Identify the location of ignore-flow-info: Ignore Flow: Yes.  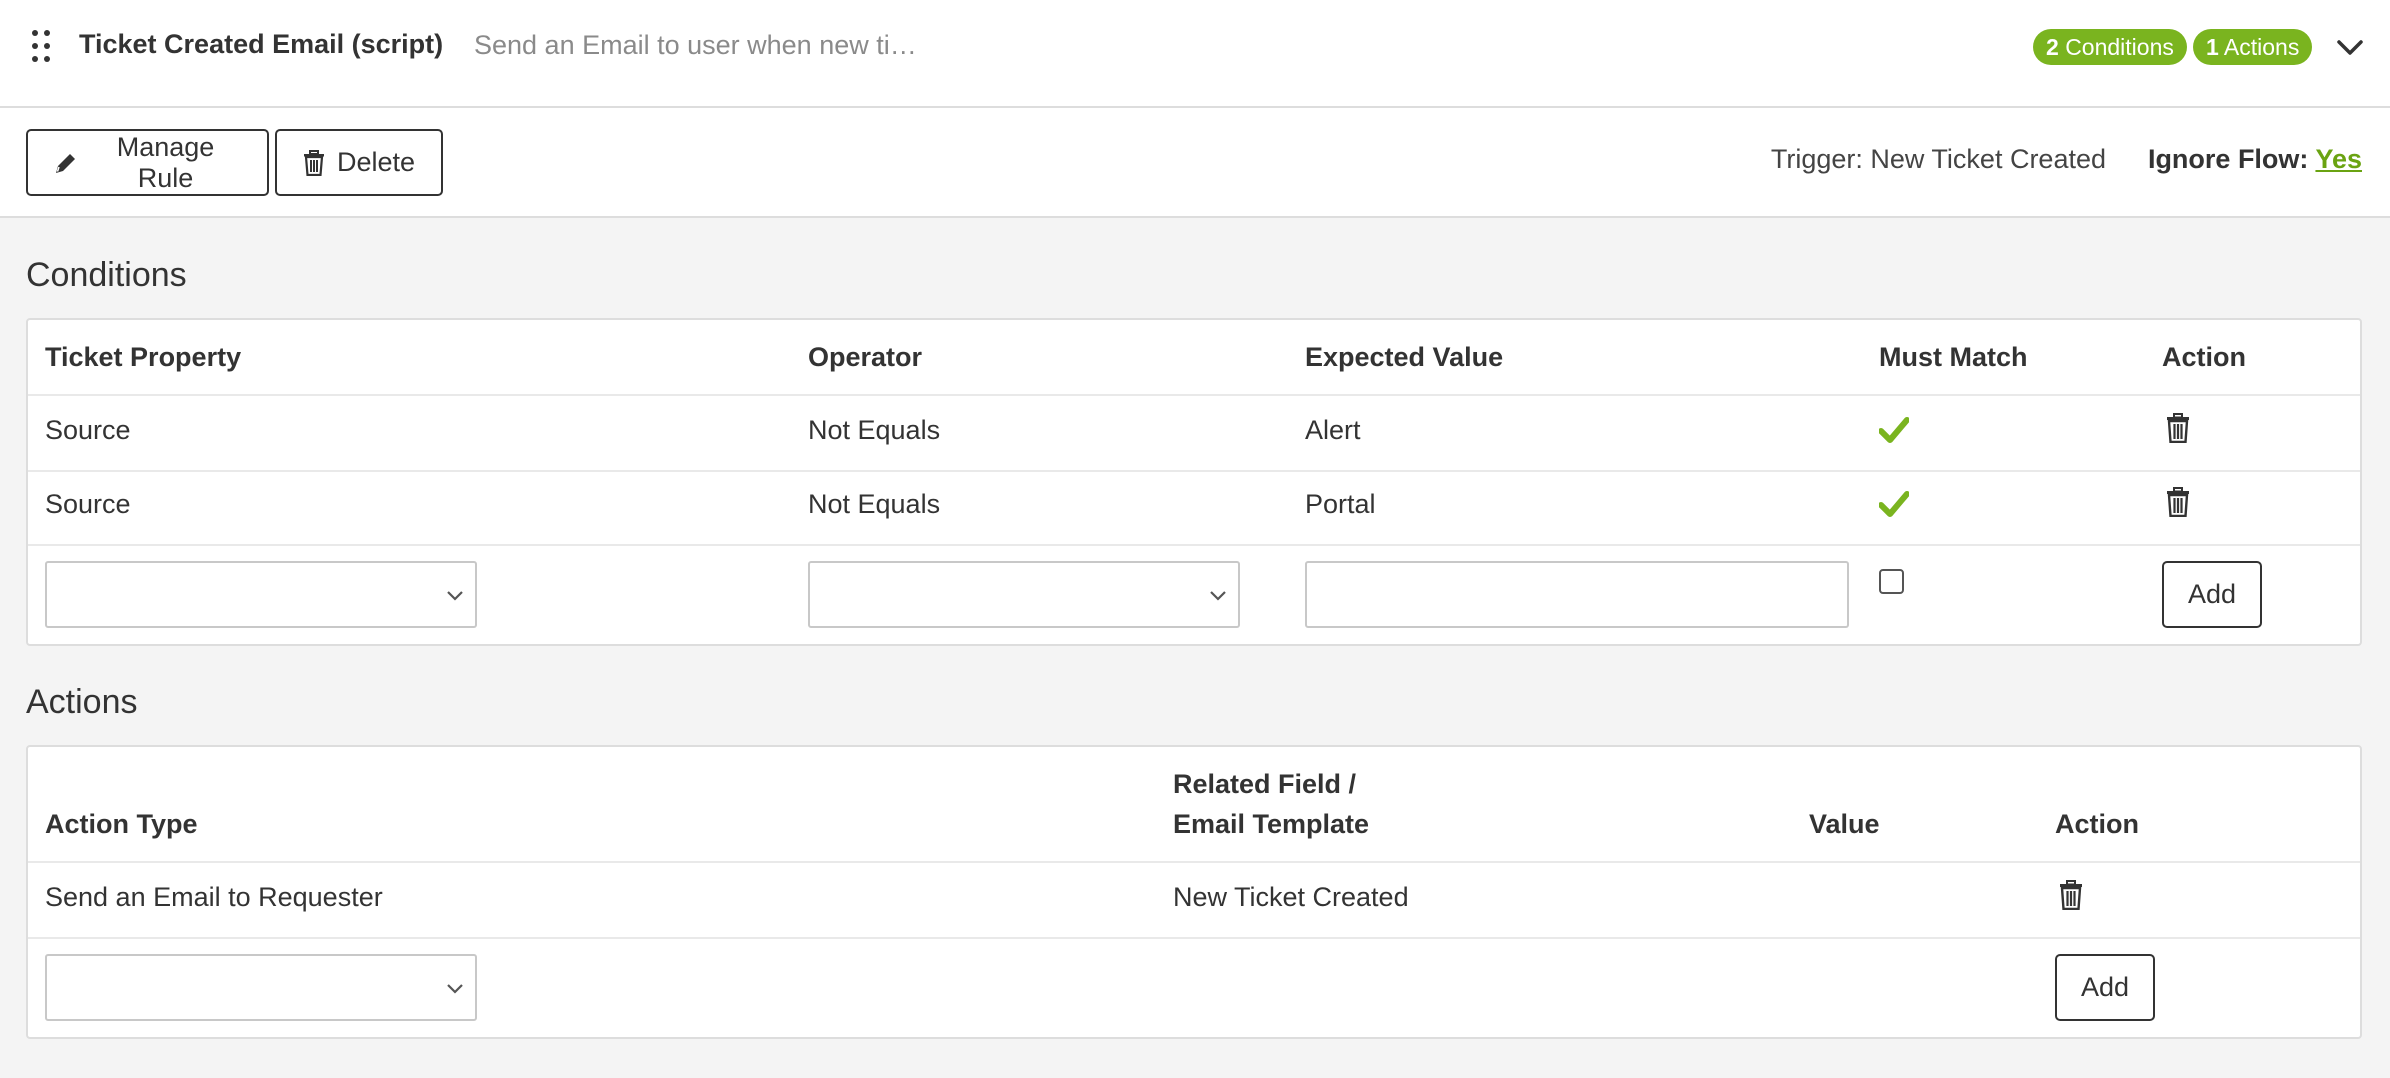
(2254, 159).